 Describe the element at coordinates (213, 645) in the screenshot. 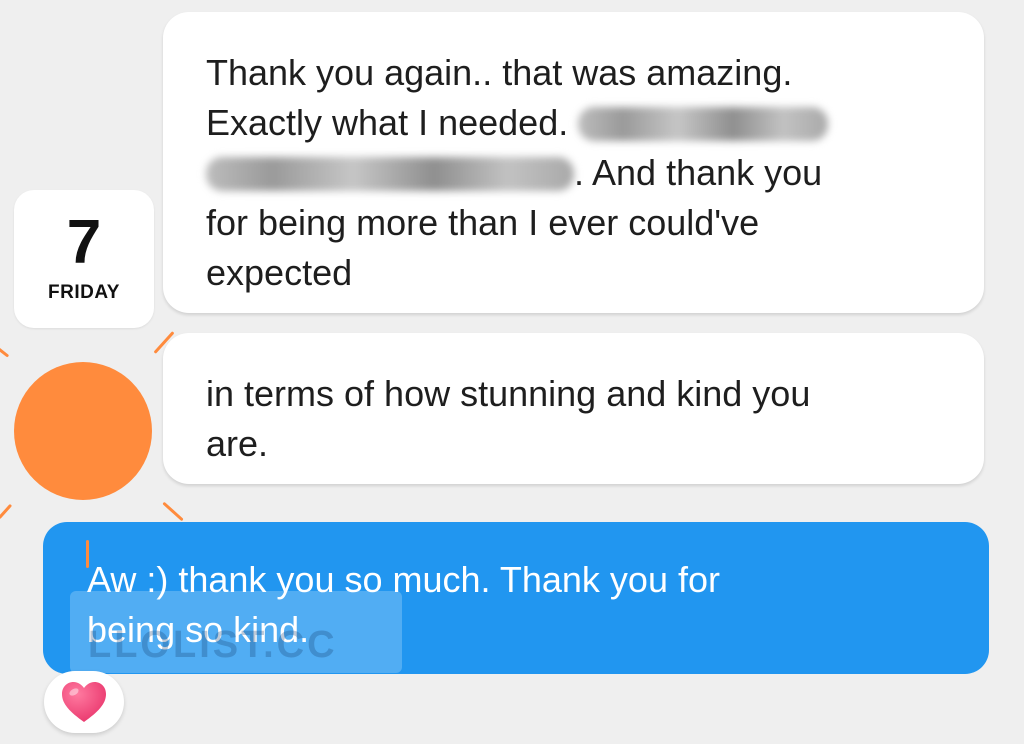

I see `watermark-text: LLOLIST.CC` at that location.